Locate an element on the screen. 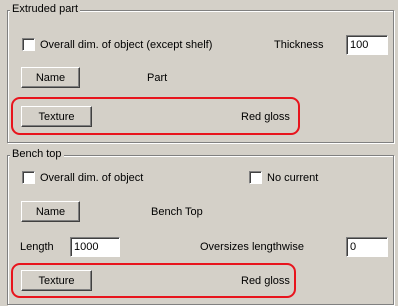 The height and width of the screenshot is (306, 398). bench-texture-value: Red gloss is located at coordinates (265, 281).